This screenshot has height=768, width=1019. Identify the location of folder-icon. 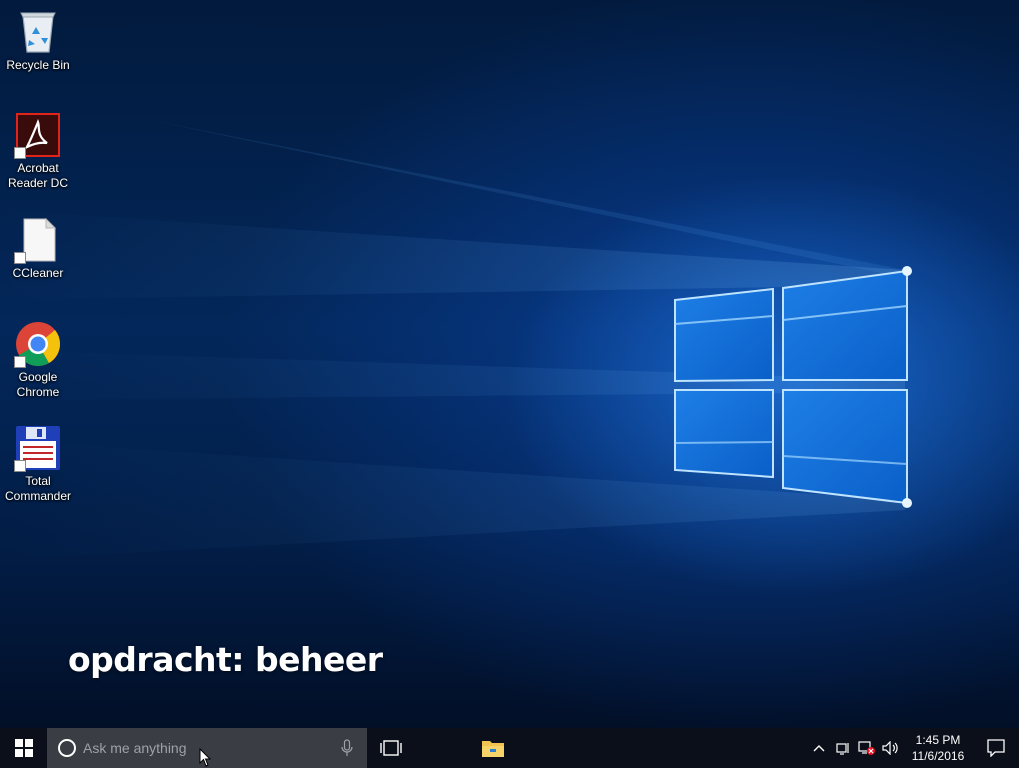
(493, 749).